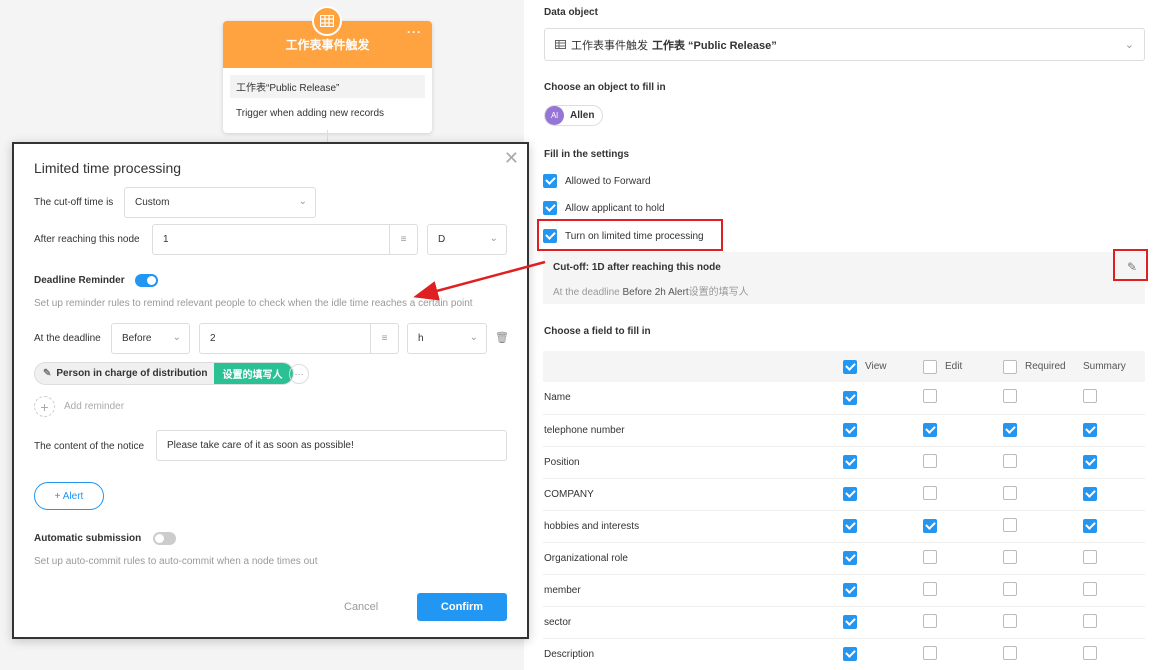 The image size is (1156, 670). What do you see at coordinates (164, 538) in the screenshot?
I see `auto-submit-toggle` at bounding box center [164, 538].